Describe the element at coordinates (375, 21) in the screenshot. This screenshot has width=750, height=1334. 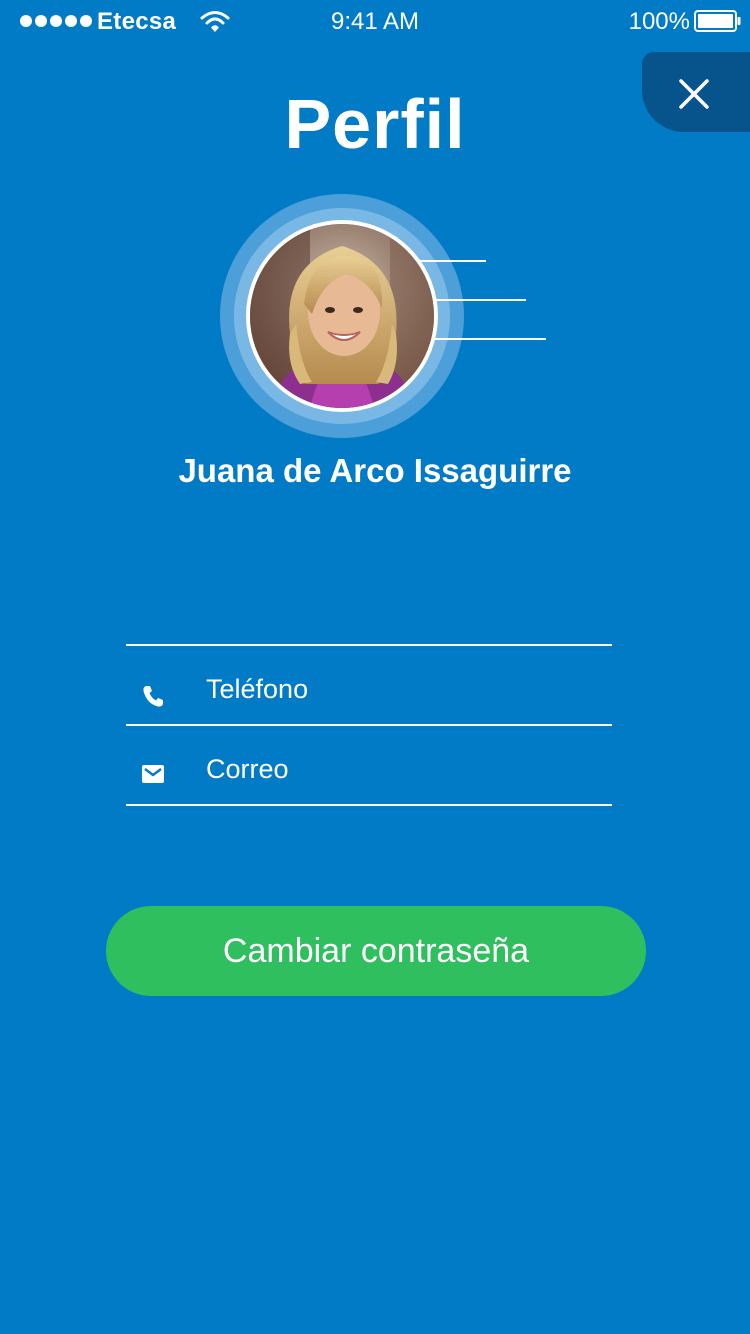
I see `status-bar: Etecsa 9:41 AM 100%` at that location.